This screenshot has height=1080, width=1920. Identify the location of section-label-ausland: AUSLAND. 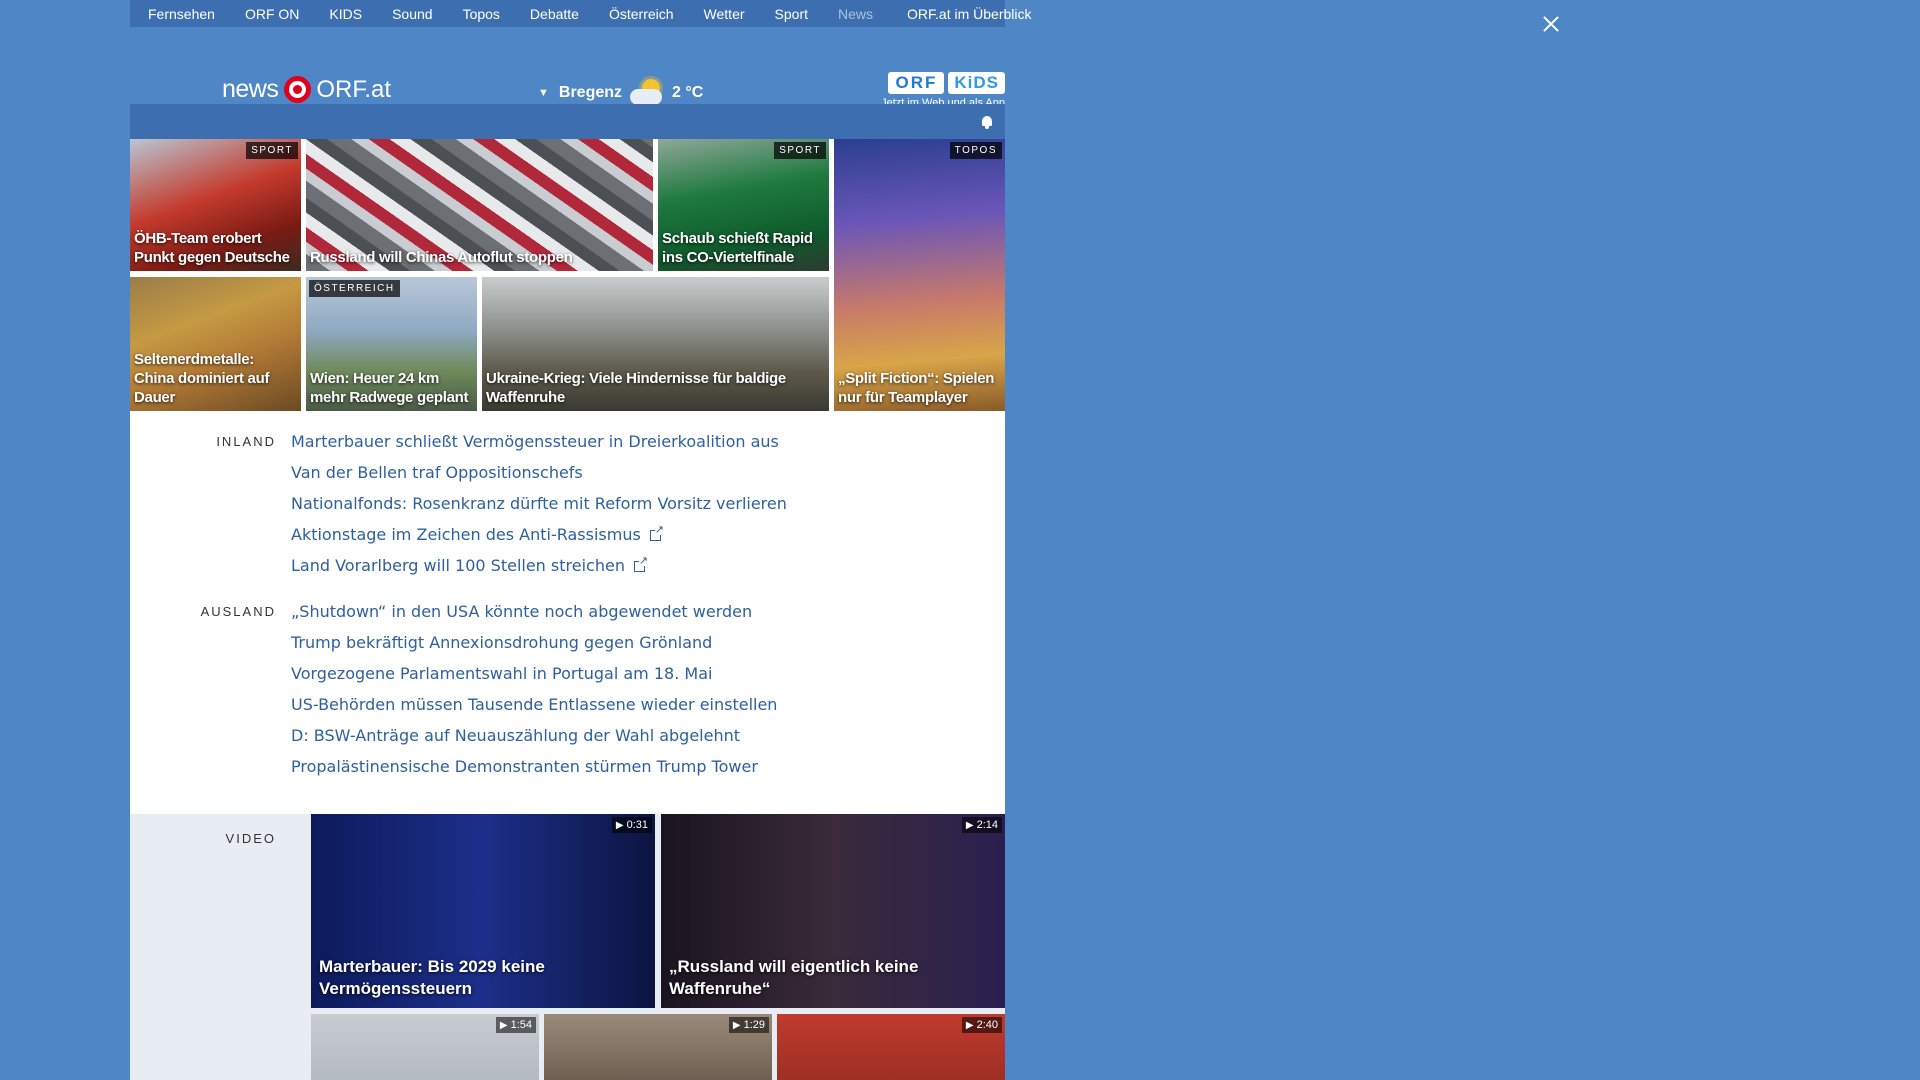
(238, 611).